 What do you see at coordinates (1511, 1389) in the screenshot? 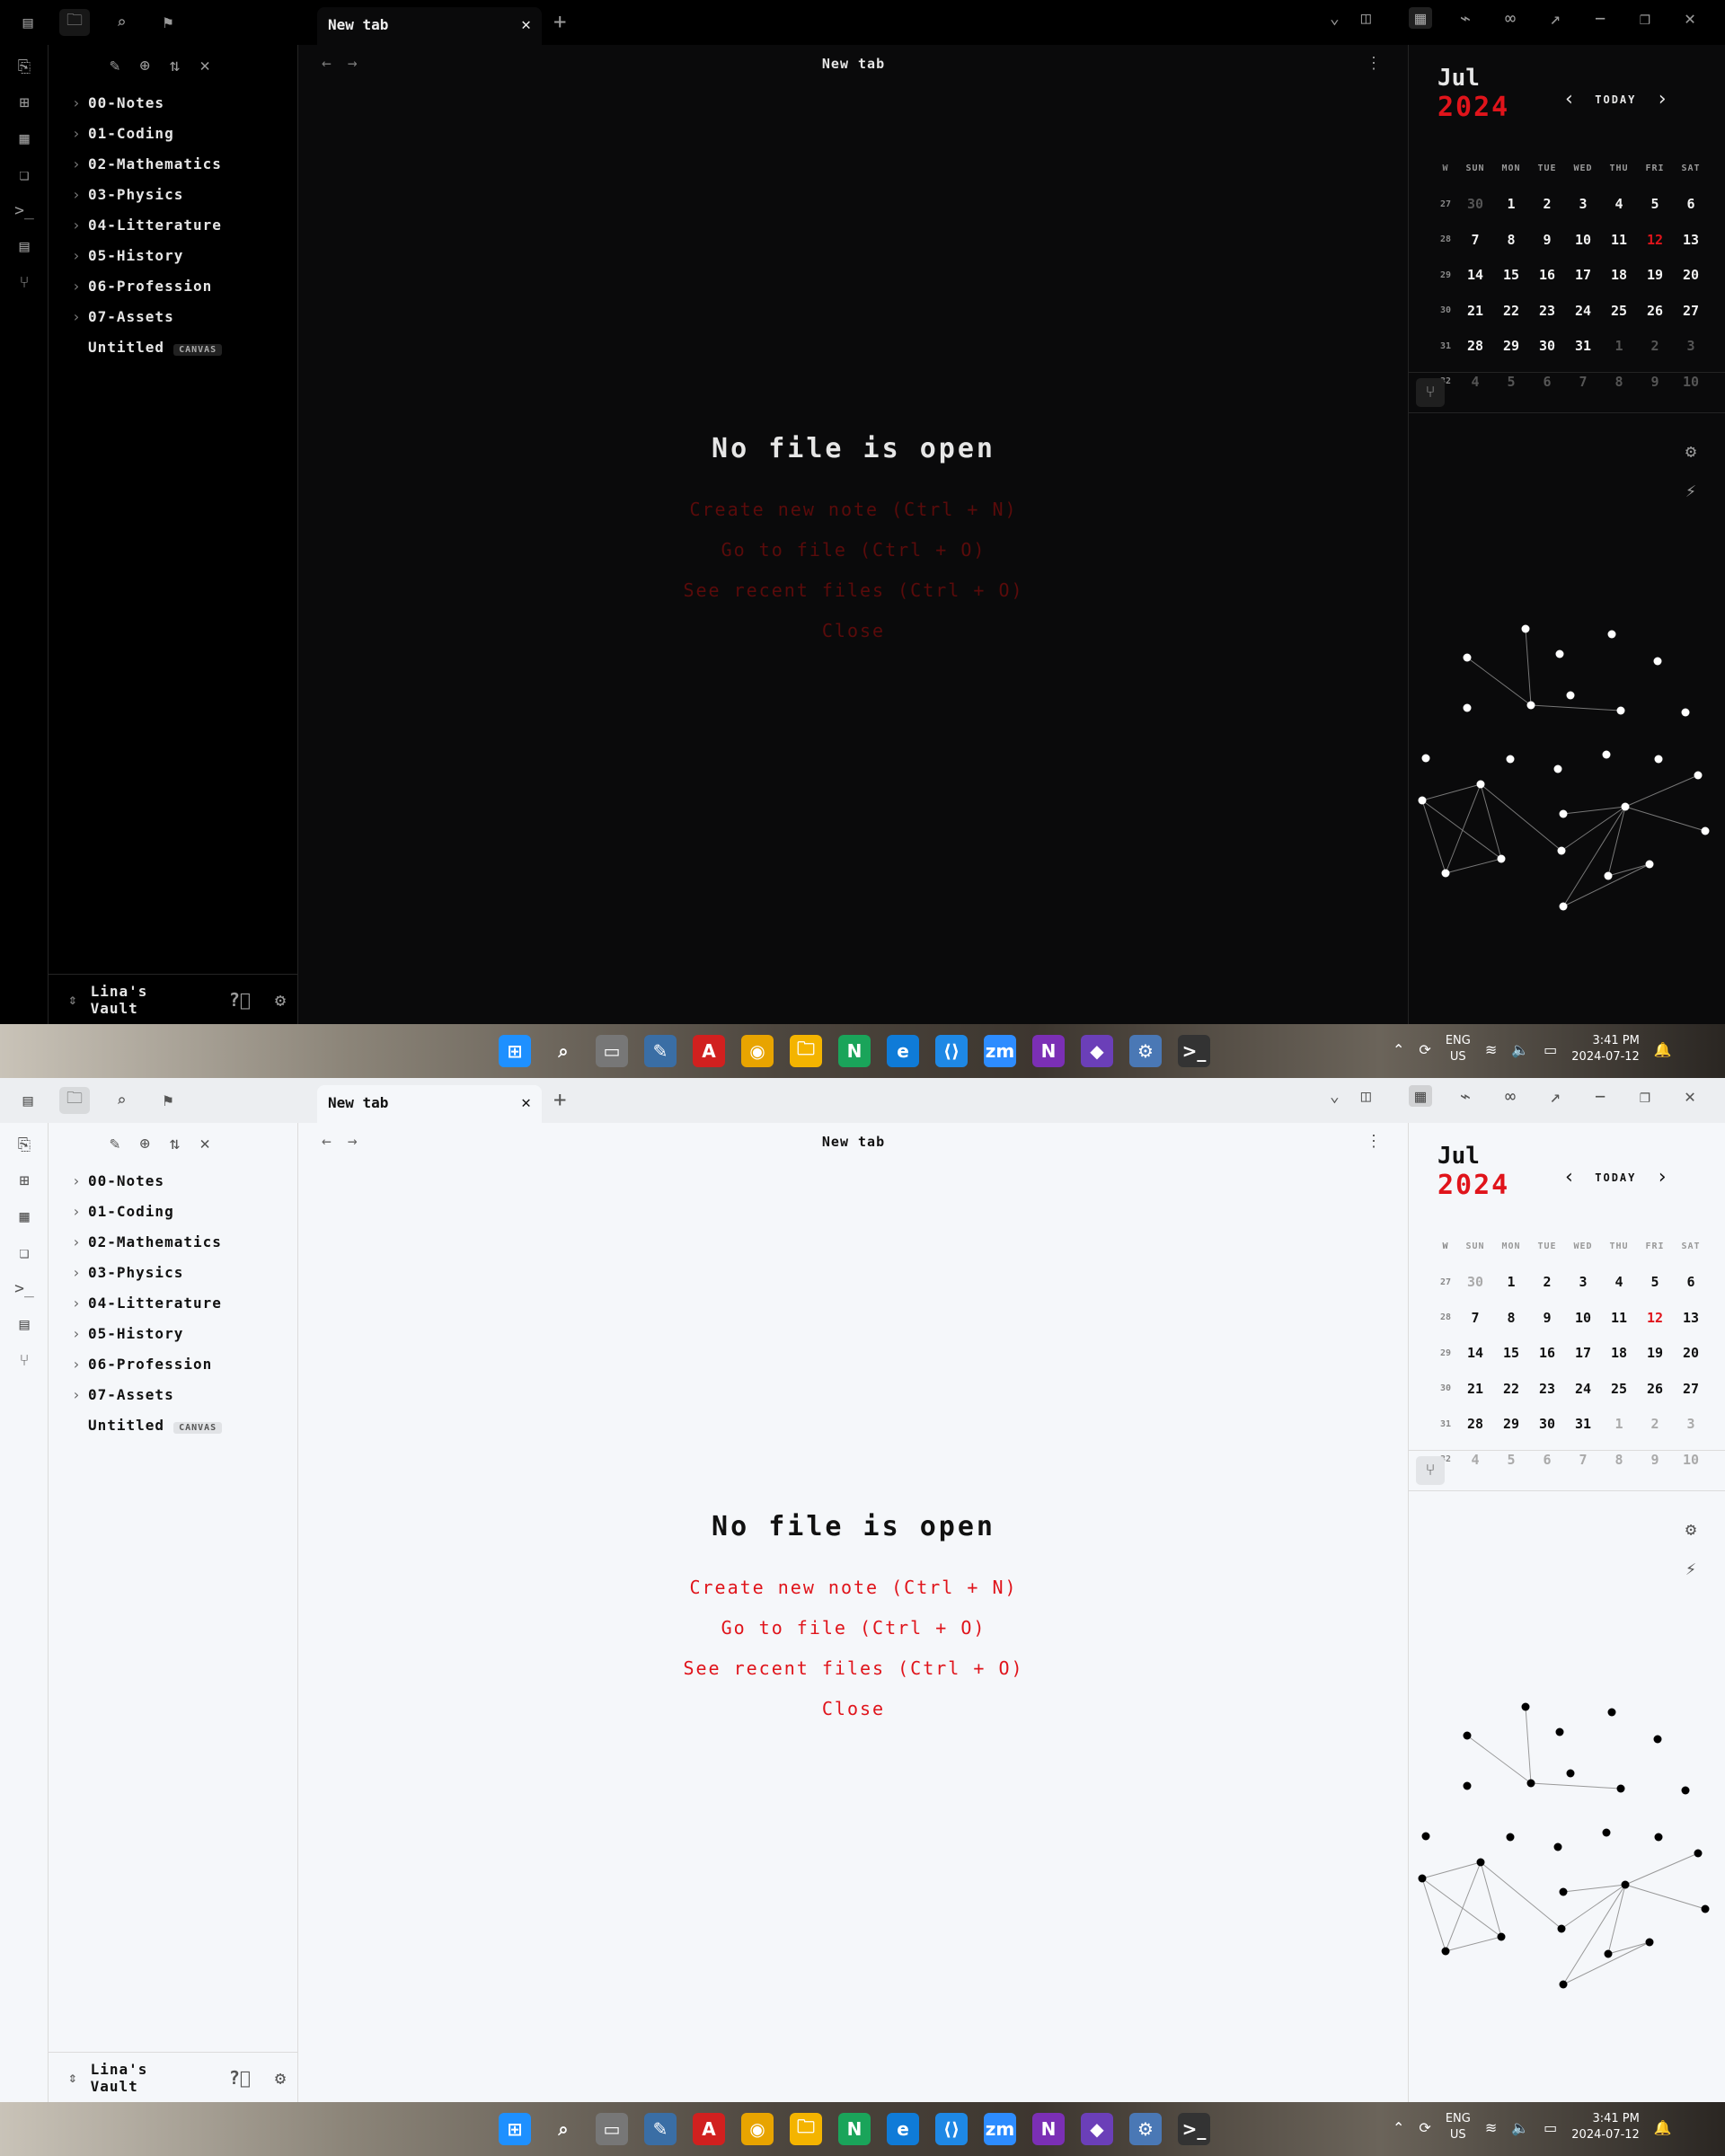
I see `calendar-day: 22` at bounding box center [1511, 1389].